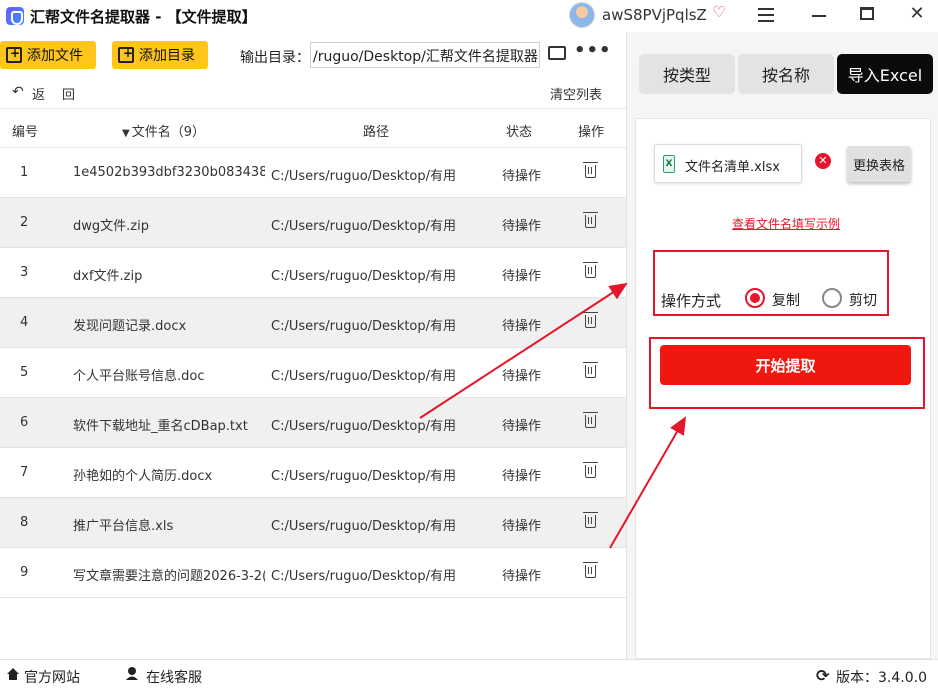  Describe the element at coordinates (867, 13) in the screenshot. I see `maximize-icon` at that location.